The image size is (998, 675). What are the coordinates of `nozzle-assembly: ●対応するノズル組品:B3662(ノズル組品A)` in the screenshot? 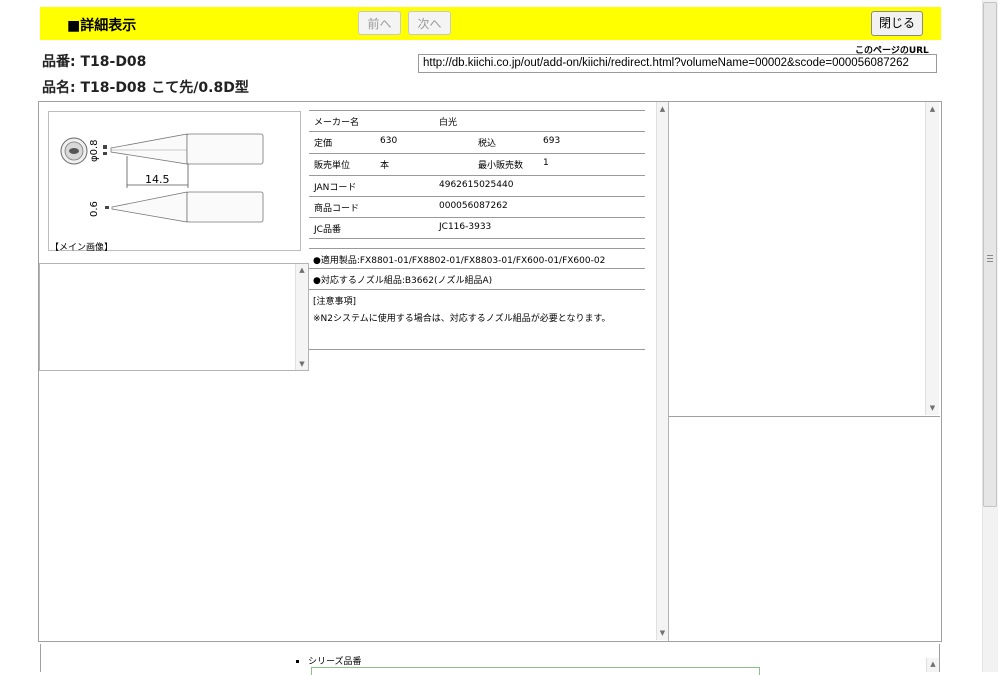 It's located at (403, 281).